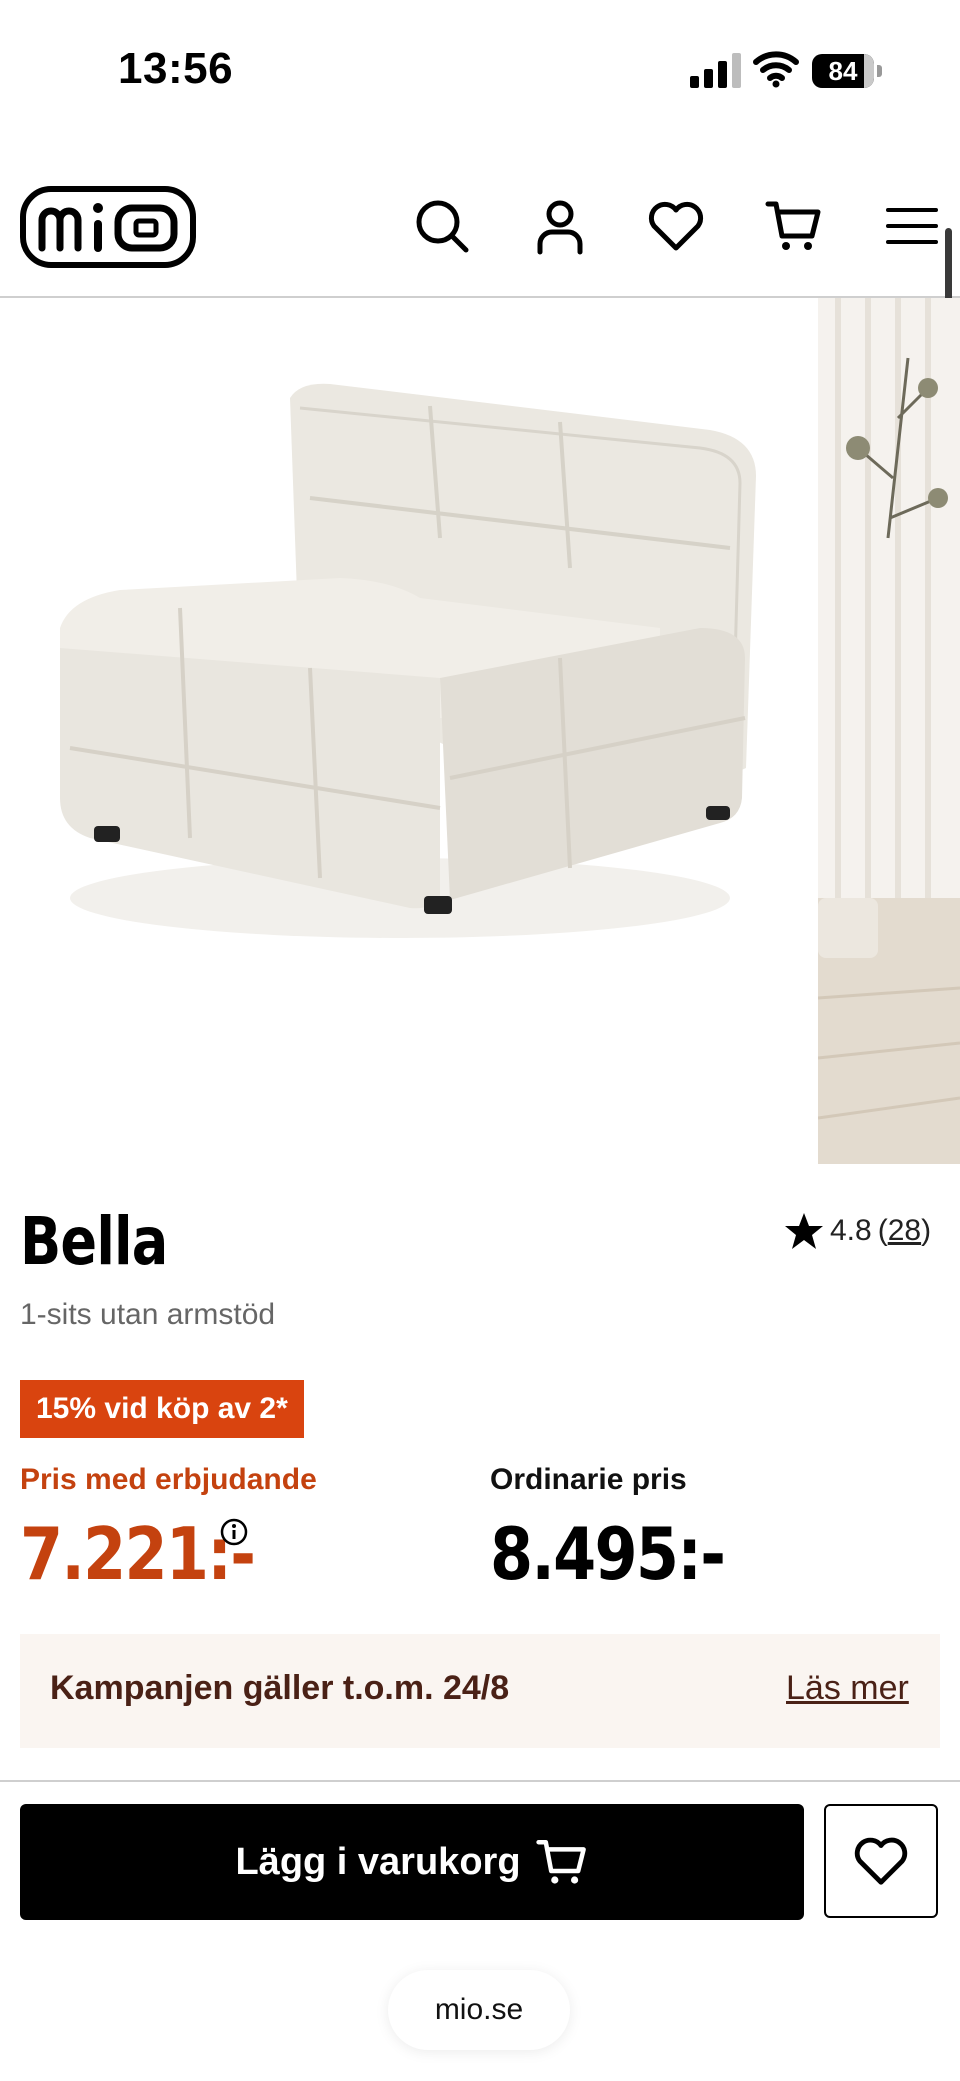 This screenshot has width=960, height=2081. Describe the element at coordinates (847, 1688) in the screenshot. I see `read-more-link: Läs mer` at that location.